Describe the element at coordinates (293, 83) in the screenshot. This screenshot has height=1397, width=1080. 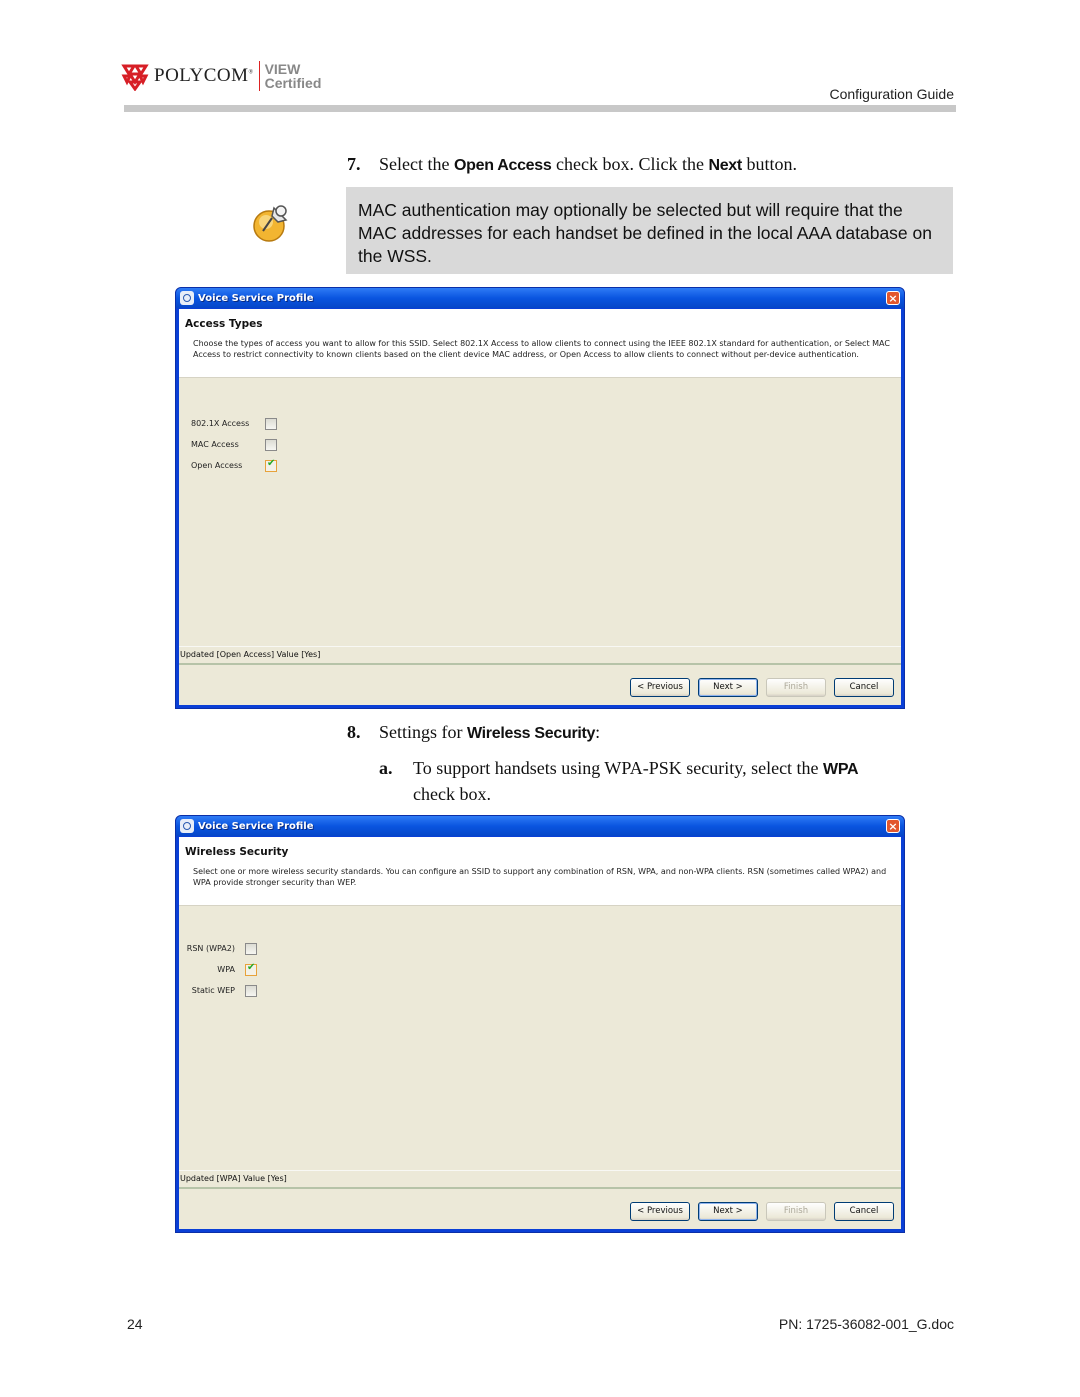
I see `badge-certified: Certified` at that location.